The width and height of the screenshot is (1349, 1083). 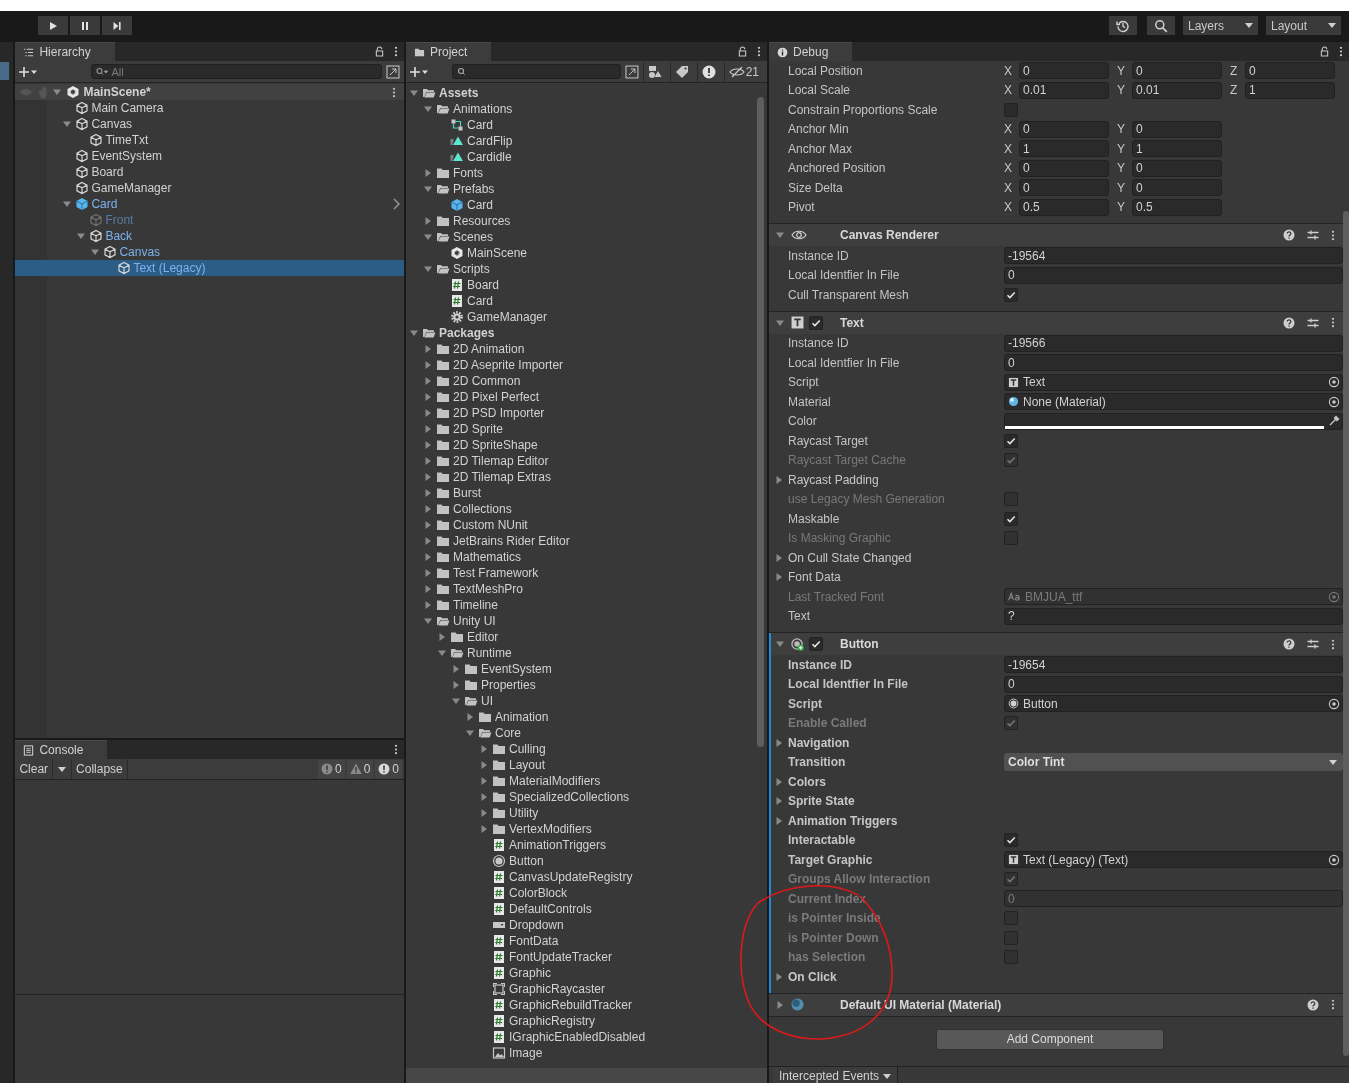 What do you see at coordinates (1173, 616) in the screenshot?
I see `value-field: ?` at bounding box center [1173, 616].